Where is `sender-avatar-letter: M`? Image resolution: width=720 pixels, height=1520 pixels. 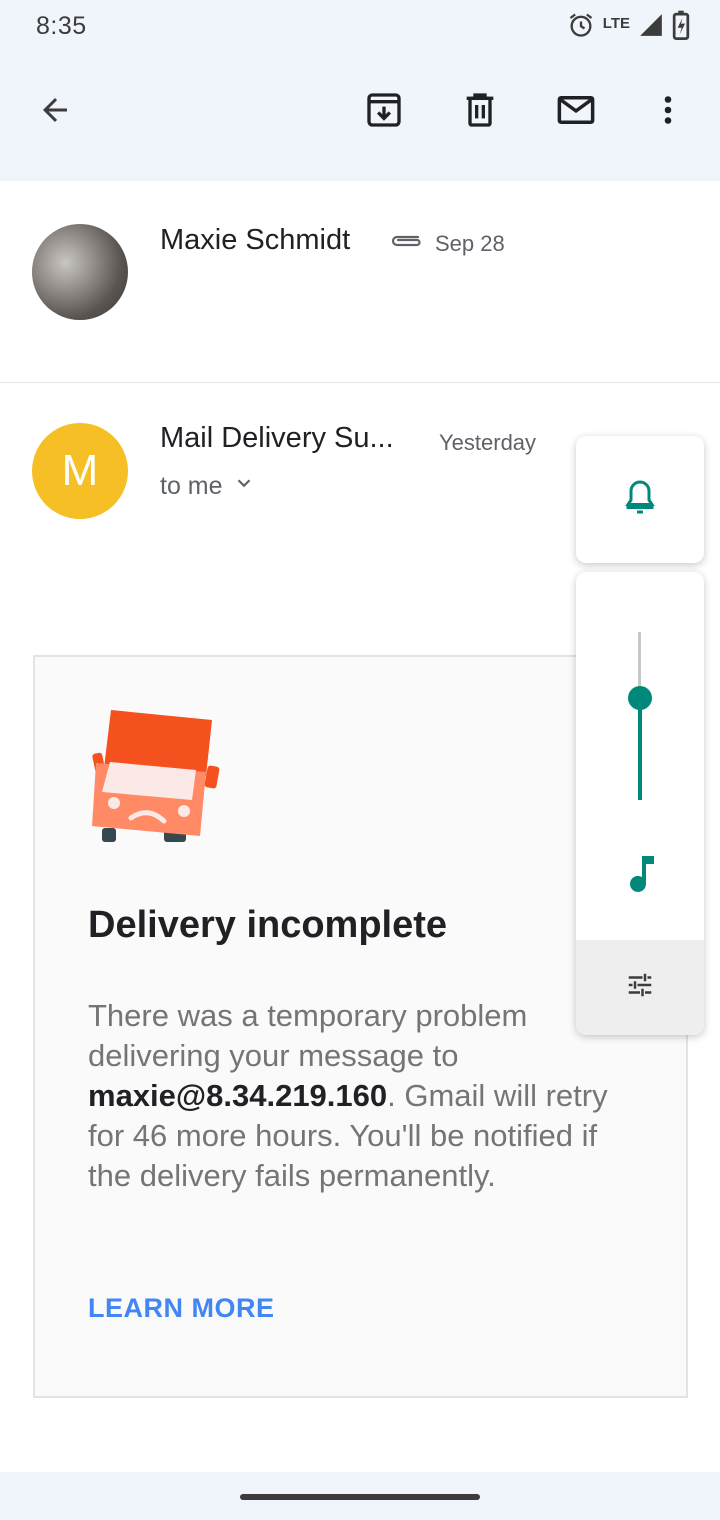
sender-avatar-letter: M is located at coordinates (80, 471).